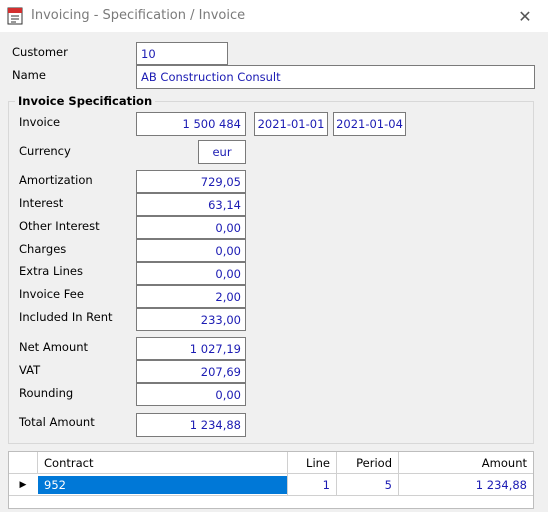  Describe the element at coordinates (29, 75) in the screenshot. I see `name-label: Name` at that location.